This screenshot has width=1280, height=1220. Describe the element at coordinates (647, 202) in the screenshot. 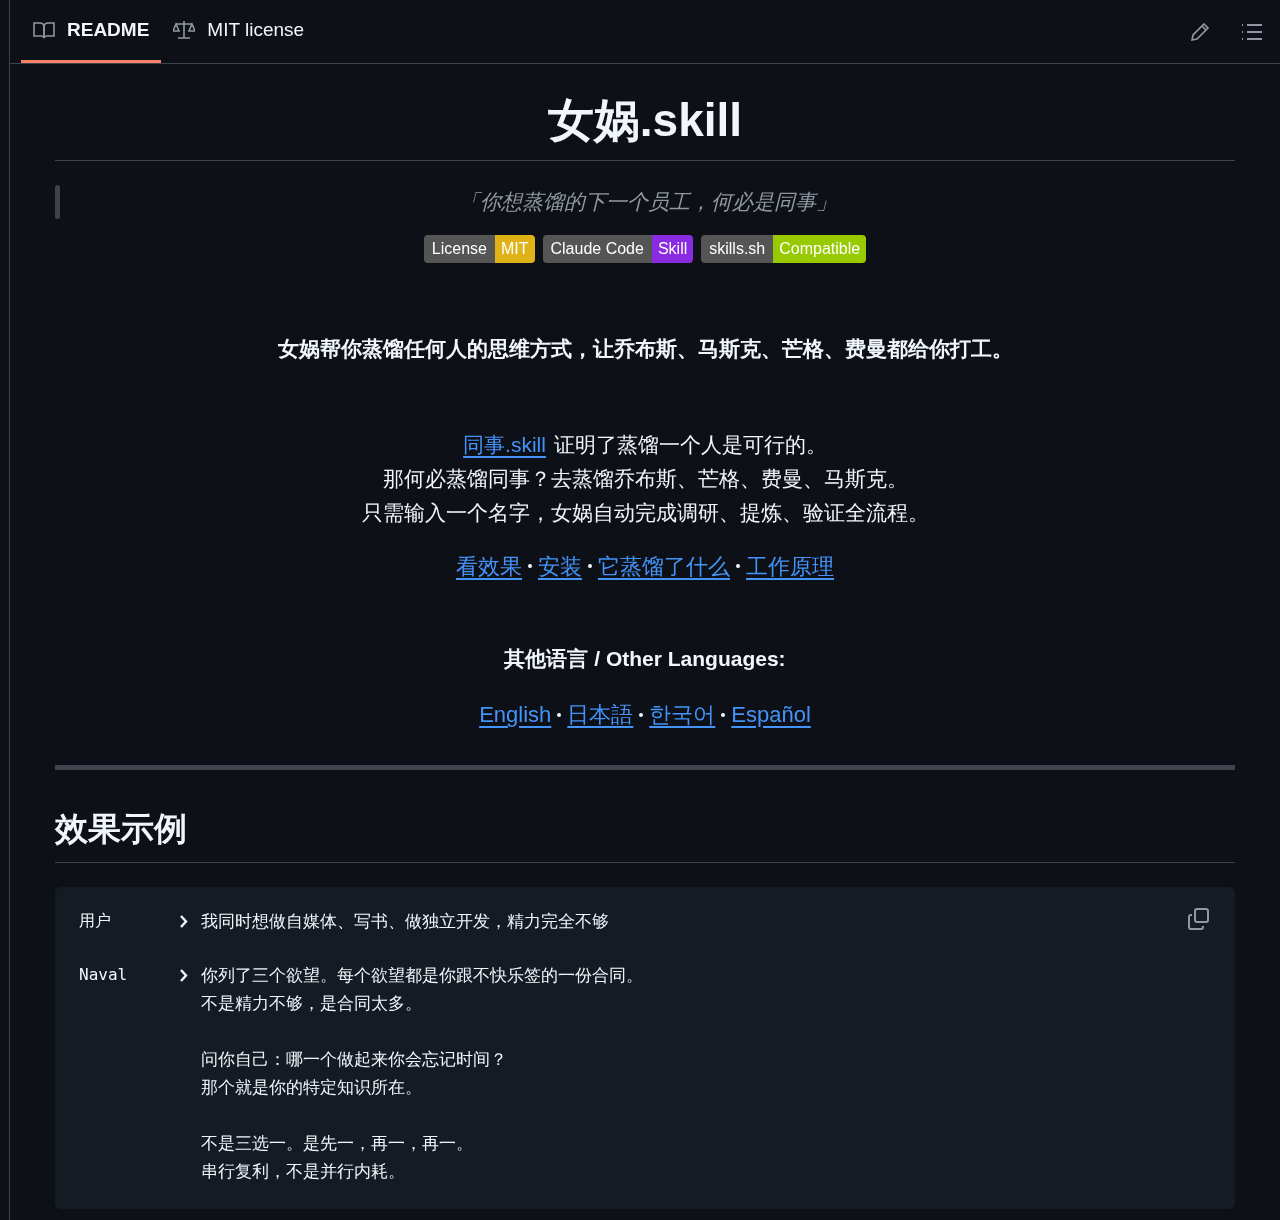

I see `quote-text: 「你想蒸馏的下一个员工，何必是同事」` at that location.